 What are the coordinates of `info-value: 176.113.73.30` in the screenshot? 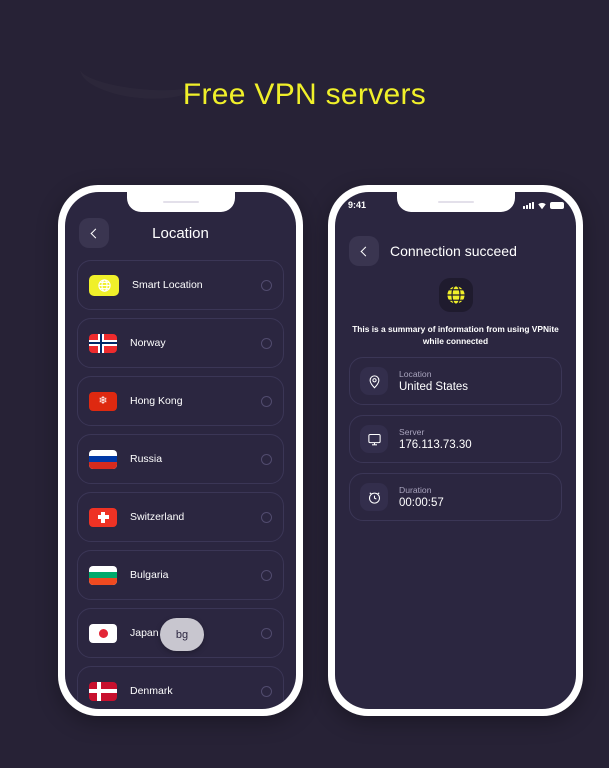 It's located at (435, 445).